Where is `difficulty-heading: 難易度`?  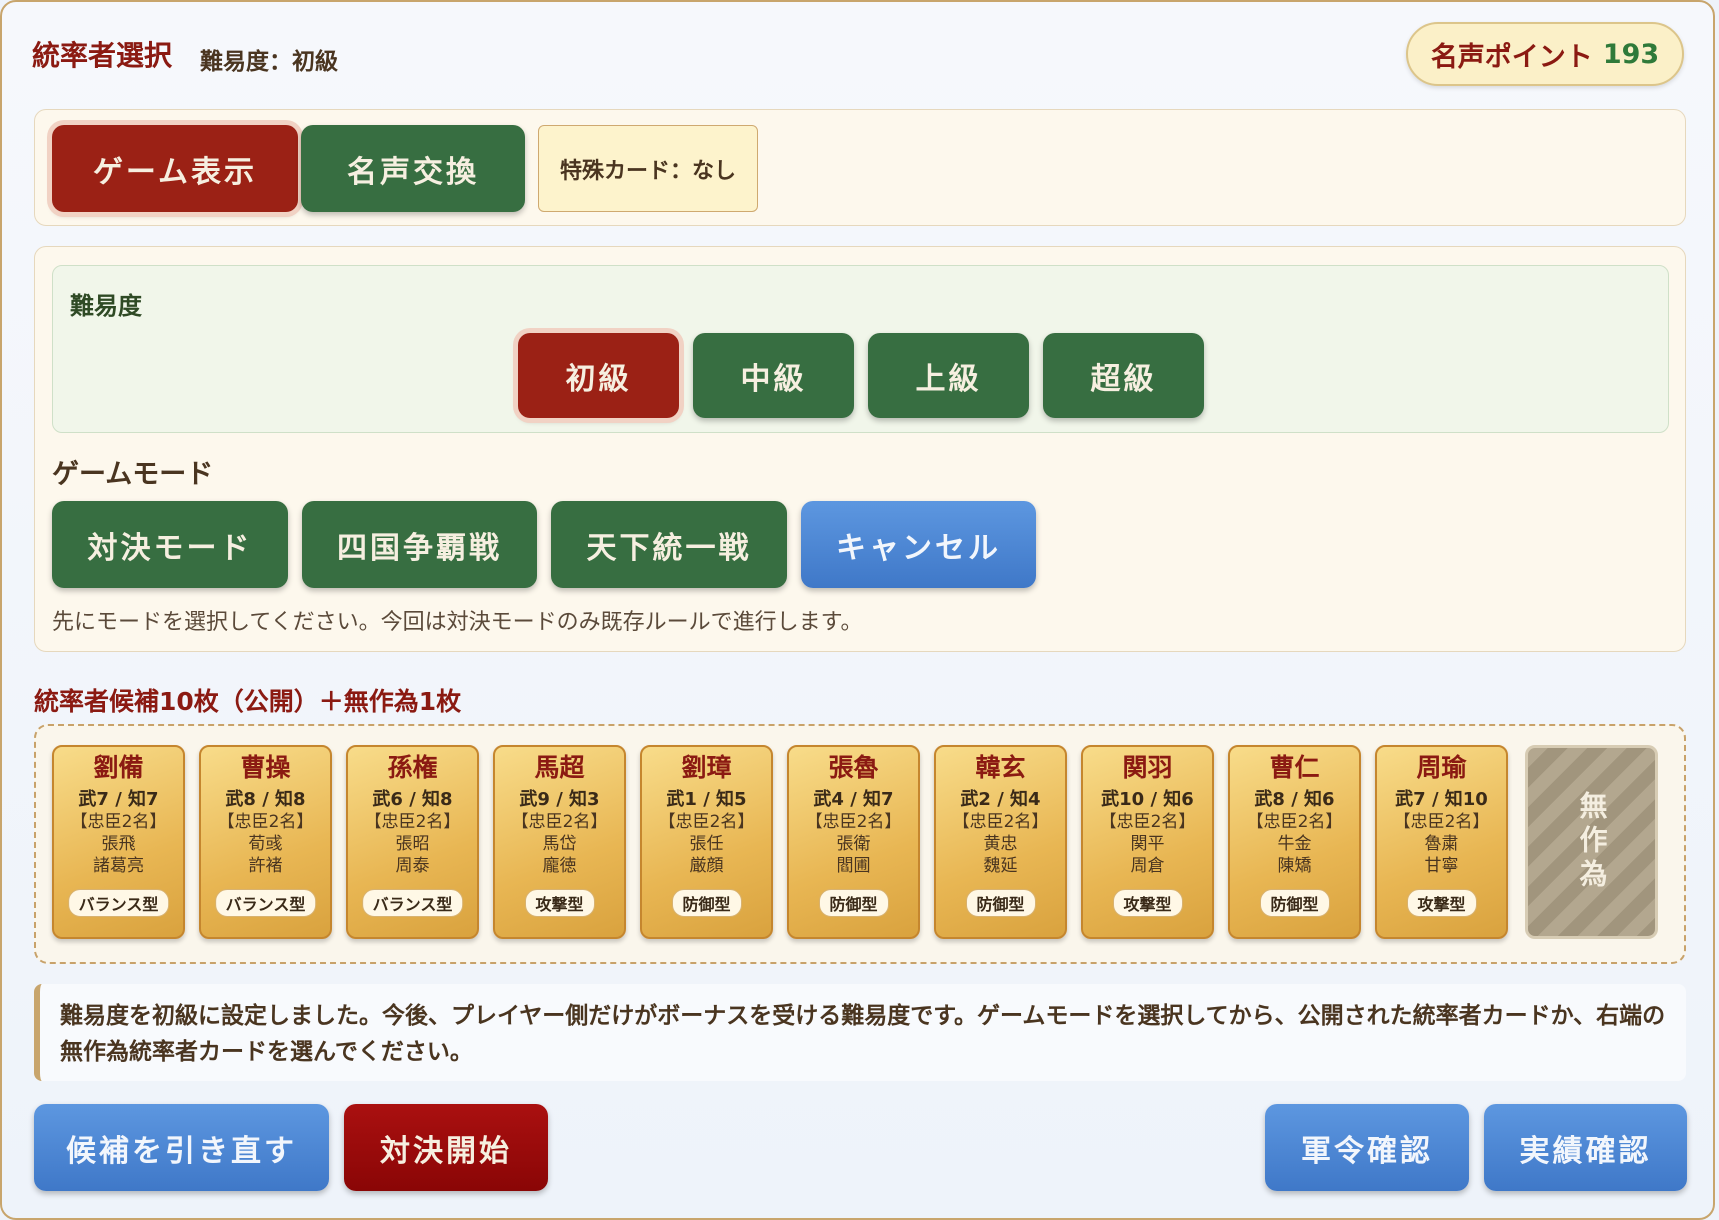
difficulty-heading: 難易度 is located at coordinates (106, 306).